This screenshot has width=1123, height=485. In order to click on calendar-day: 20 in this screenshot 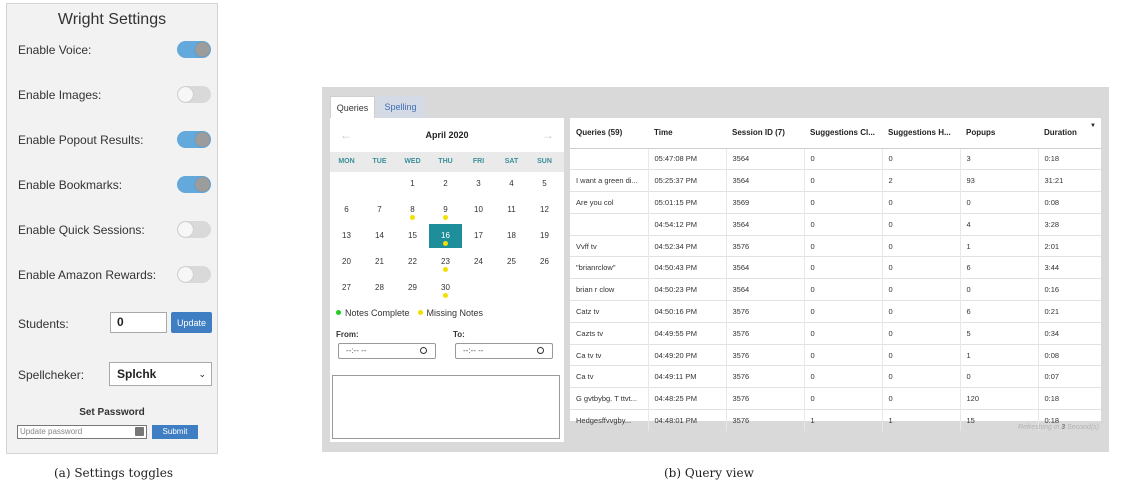, I will do `click(346, 262)`.